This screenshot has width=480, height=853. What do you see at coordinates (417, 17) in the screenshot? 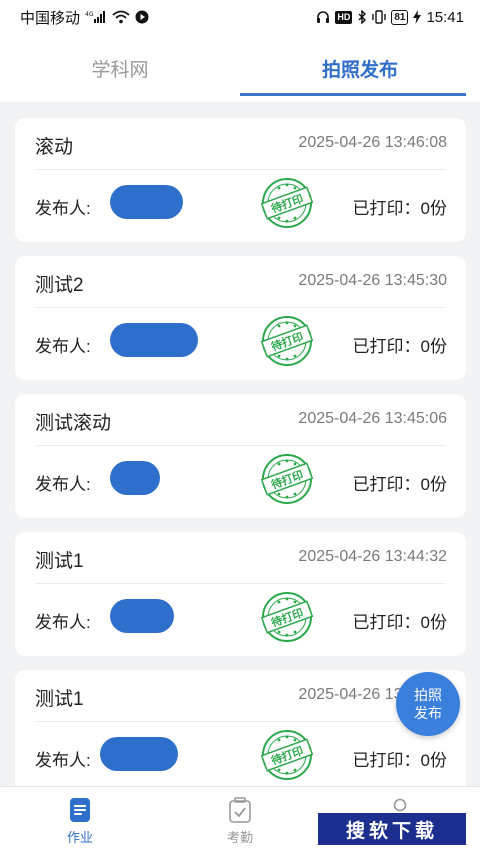
I see `charging-icon` at bounding box center [417, 17].